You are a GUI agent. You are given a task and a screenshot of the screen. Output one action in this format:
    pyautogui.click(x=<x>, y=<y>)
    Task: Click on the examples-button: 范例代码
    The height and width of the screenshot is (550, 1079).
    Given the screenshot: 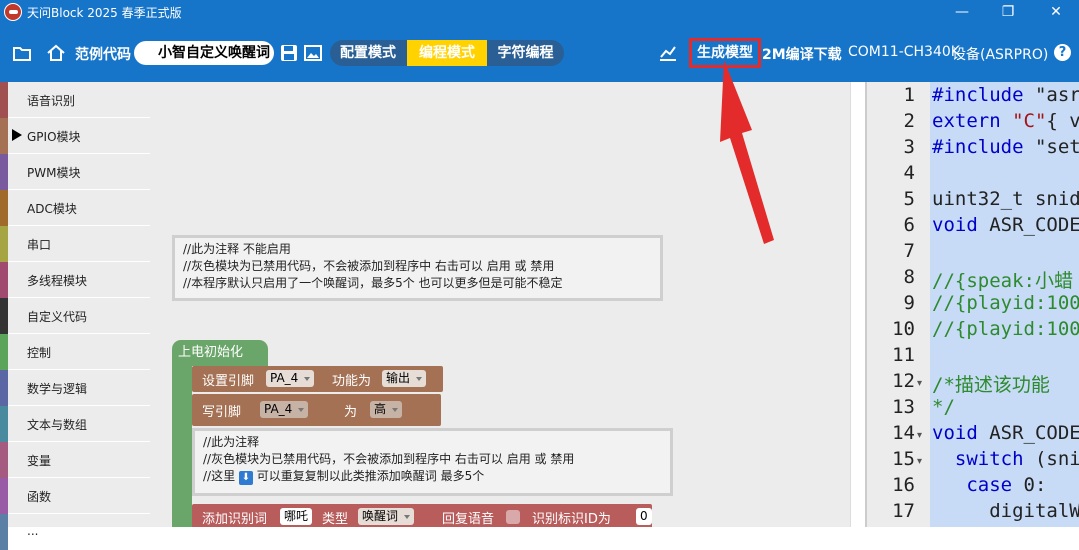 What is the action you would take?
    pyautogui.click(x=103, y=54)
    